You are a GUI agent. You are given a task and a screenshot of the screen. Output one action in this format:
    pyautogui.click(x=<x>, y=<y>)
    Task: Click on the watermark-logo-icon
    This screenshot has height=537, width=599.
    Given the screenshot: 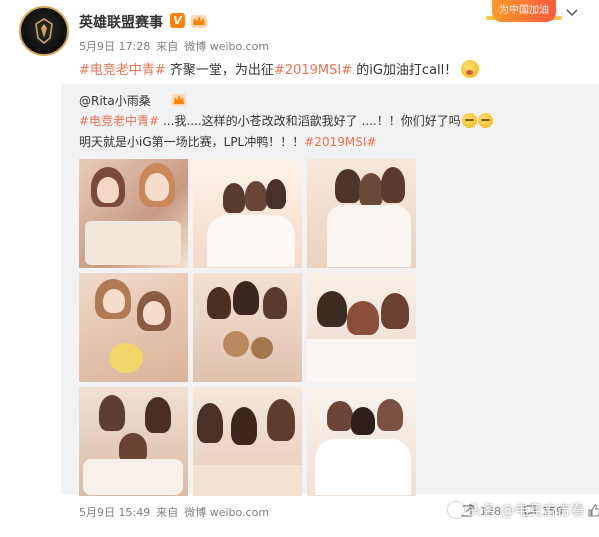 What is the action you would take?
    pyautogui.click(x=456, y=510)
    